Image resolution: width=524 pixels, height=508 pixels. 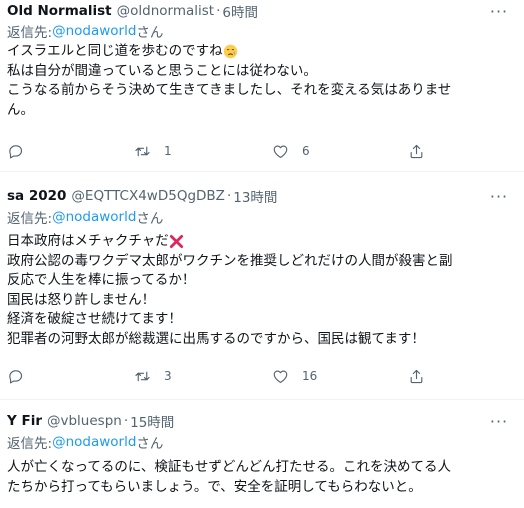 I want to click on tweet-header: sa 2020 @EQTTCX4wD5QgDBZ · 13時間, so click(x=142, y=196).